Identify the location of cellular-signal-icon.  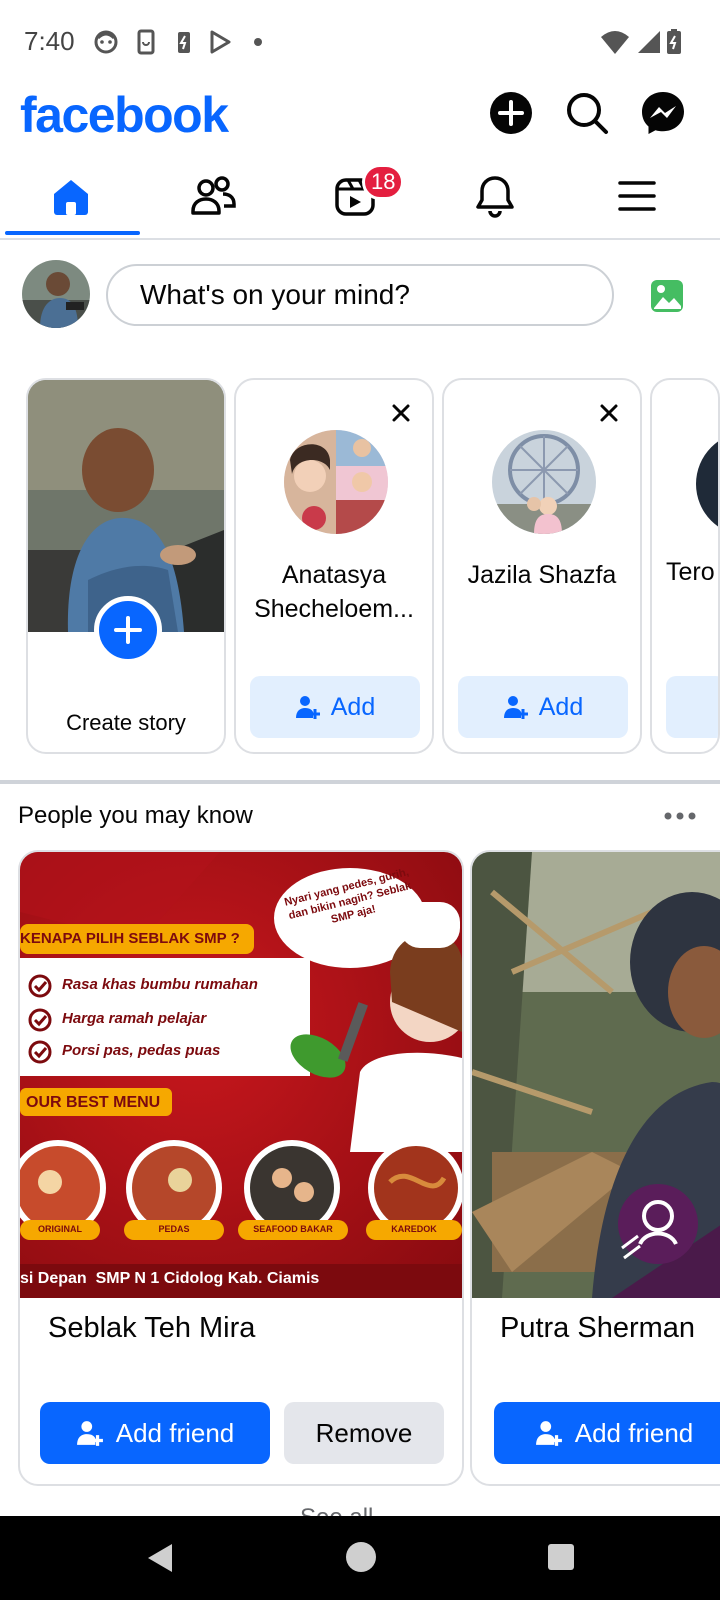
(649, 42).